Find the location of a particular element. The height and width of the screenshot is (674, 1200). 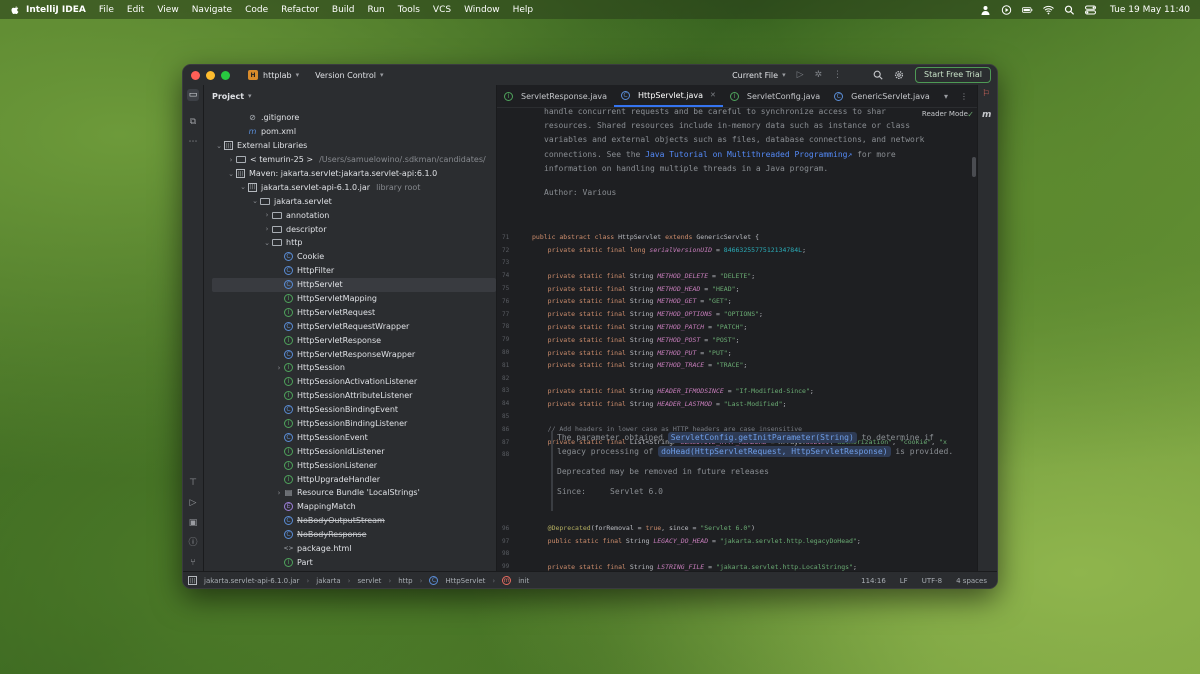

tree-row: I HttpSessionBindingListener is located at coordinates (350, 424).